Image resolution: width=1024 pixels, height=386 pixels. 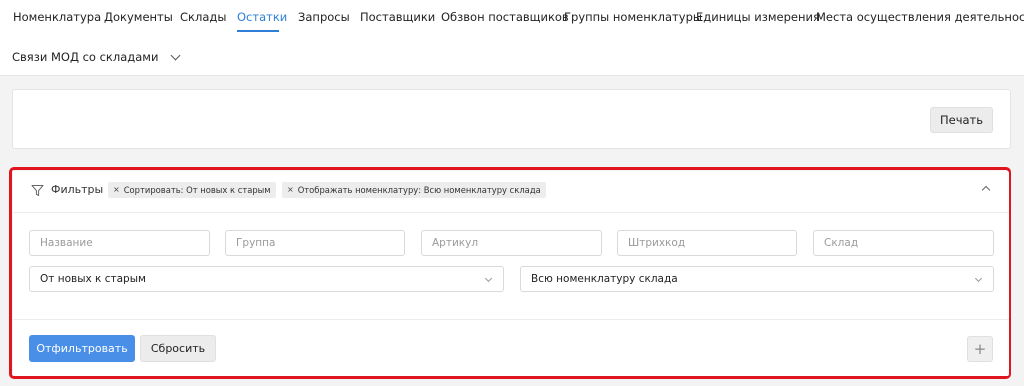 What do you see at coordinates (633, 17) in the screenshot?
I see `nav-tab-nomenclature-groups: Группы номенклатуры` at bounding box center [633, 17].